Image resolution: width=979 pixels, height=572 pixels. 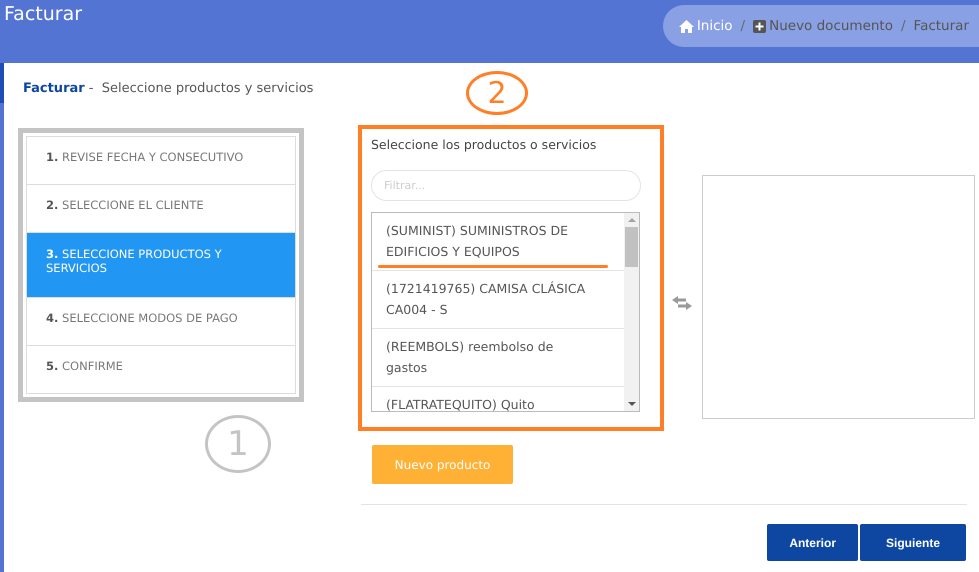 I want to click on section-label: Seleccione los productos o servicios, so click(x=484, y=145).